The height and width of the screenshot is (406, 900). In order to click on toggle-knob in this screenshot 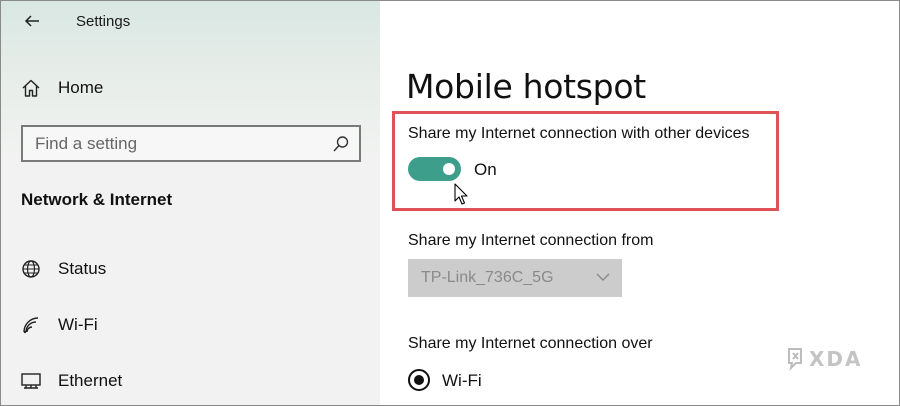, I will do `click(449, 169)`.